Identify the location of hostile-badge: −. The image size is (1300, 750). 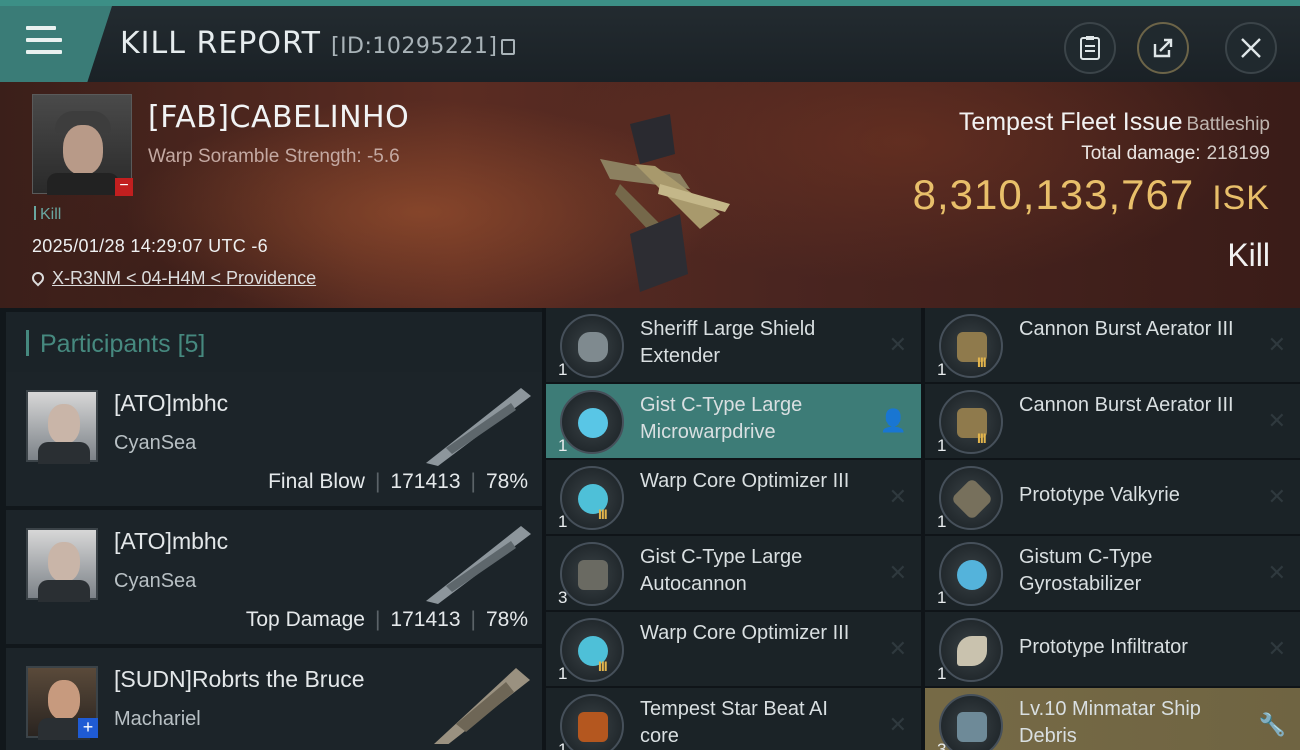
(124, 187).